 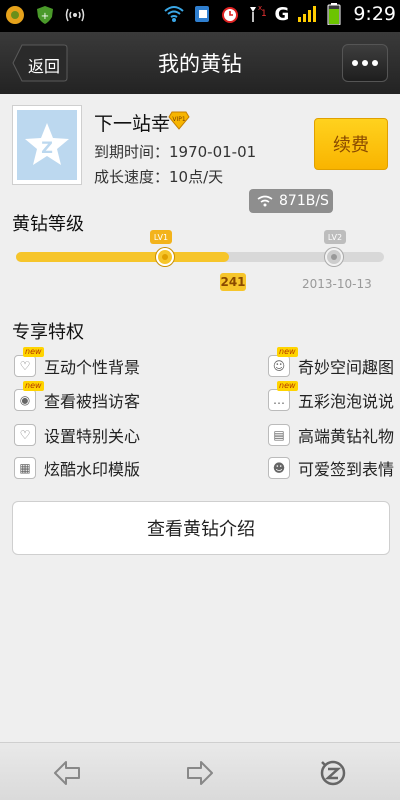 What do you see at coordinates (132, 124) in the screenshot?
I see `username: 下一站幸` at bounding box center [132, 124].